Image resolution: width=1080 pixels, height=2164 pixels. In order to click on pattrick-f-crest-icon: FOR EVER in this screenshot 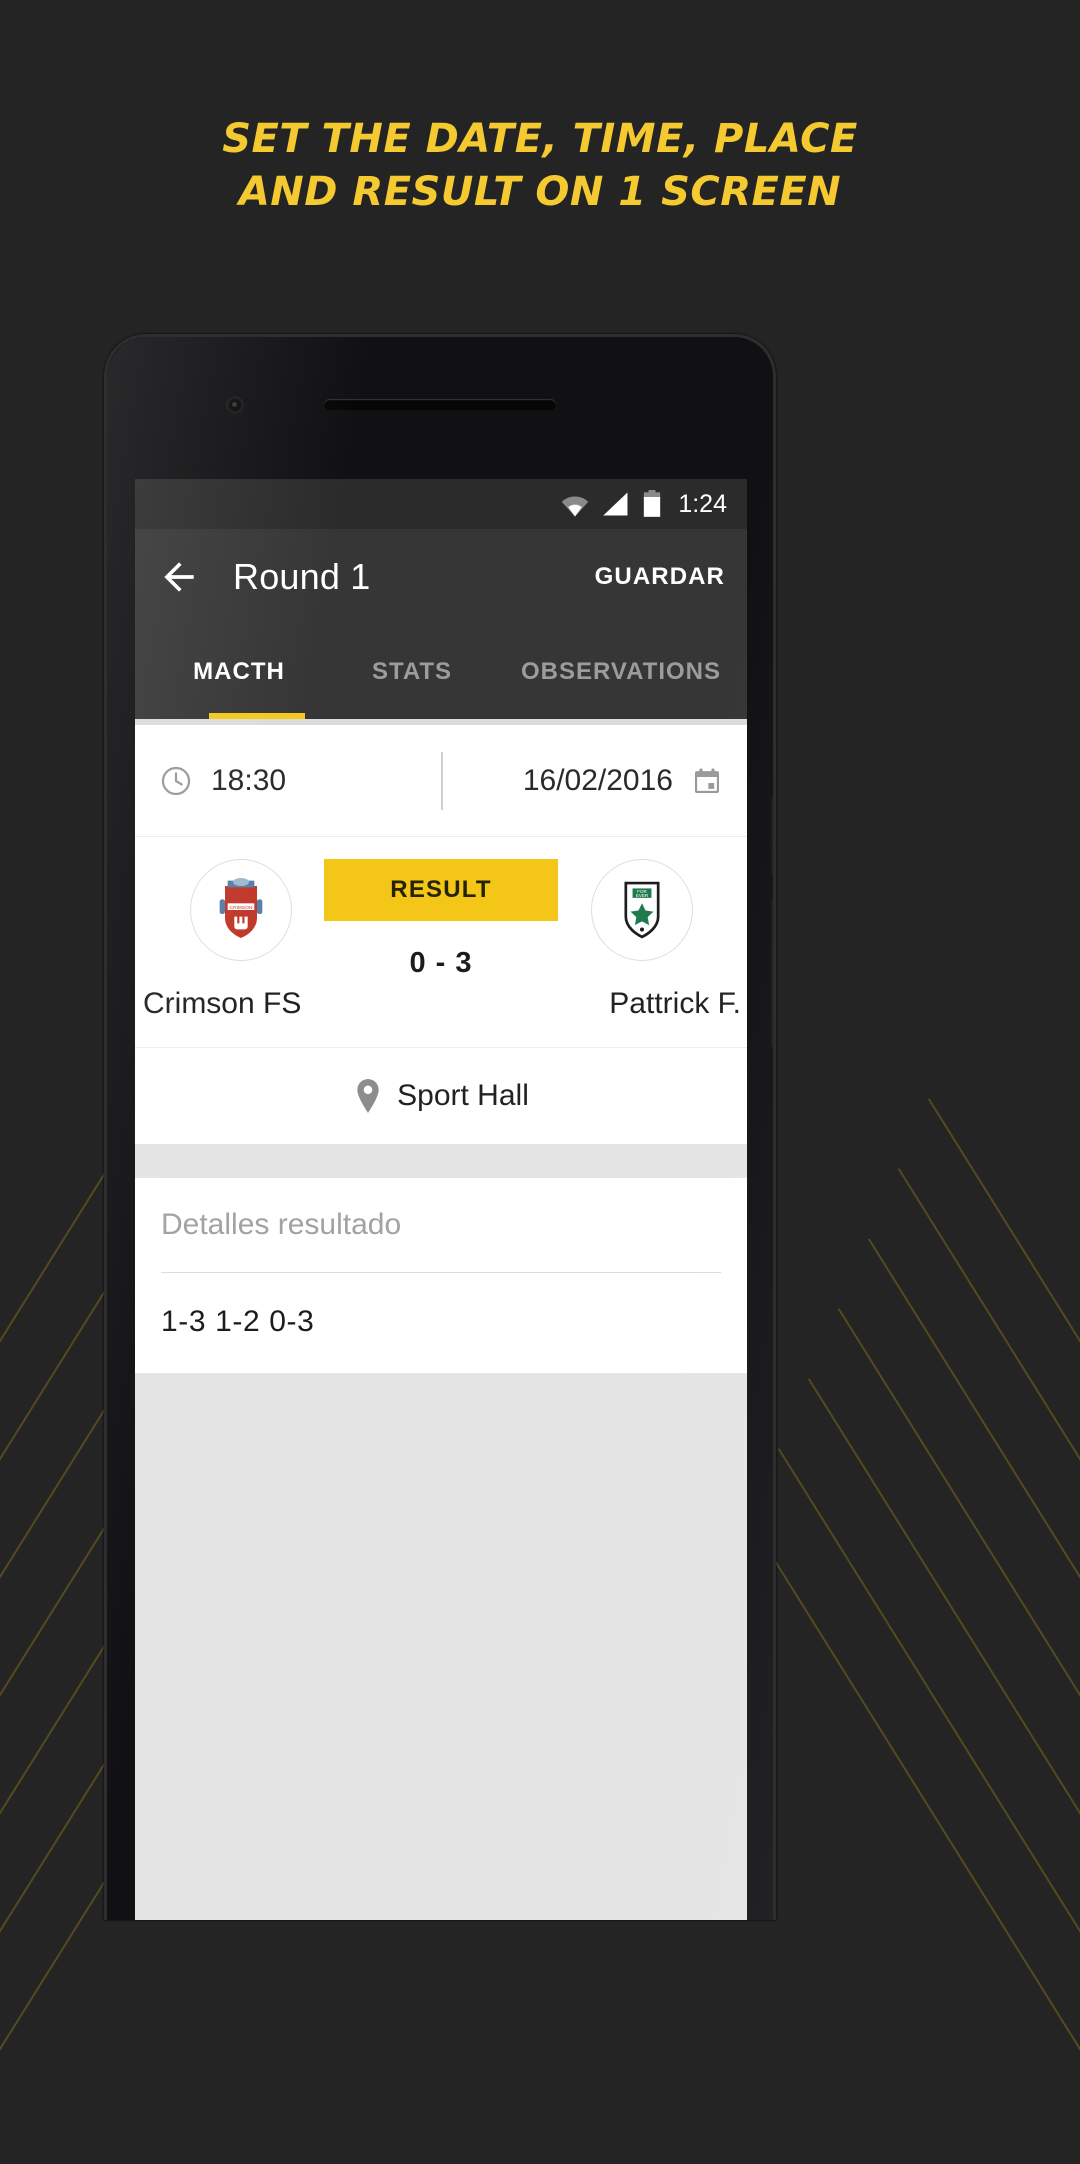, I will do `click(641, 910)`.